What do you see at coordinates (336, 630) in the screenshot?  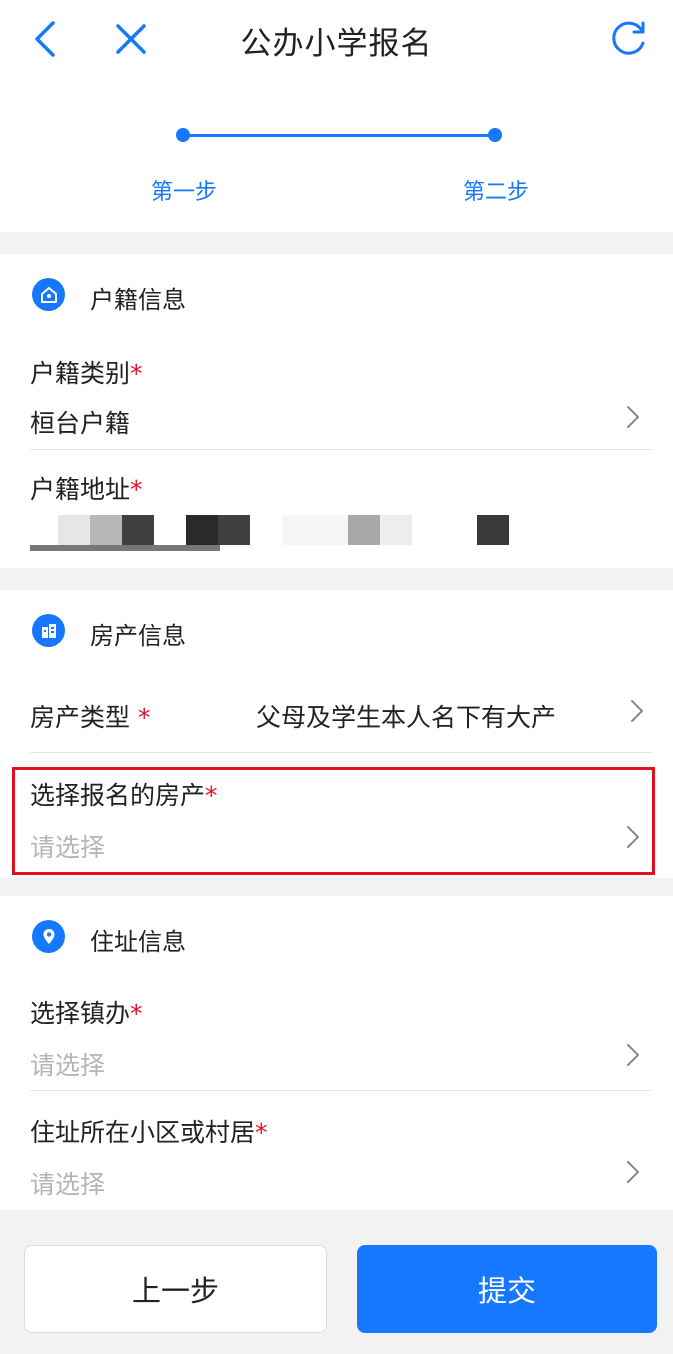 I see `fangchan-section-header: 房产信息` at bounding box center [336, 630].